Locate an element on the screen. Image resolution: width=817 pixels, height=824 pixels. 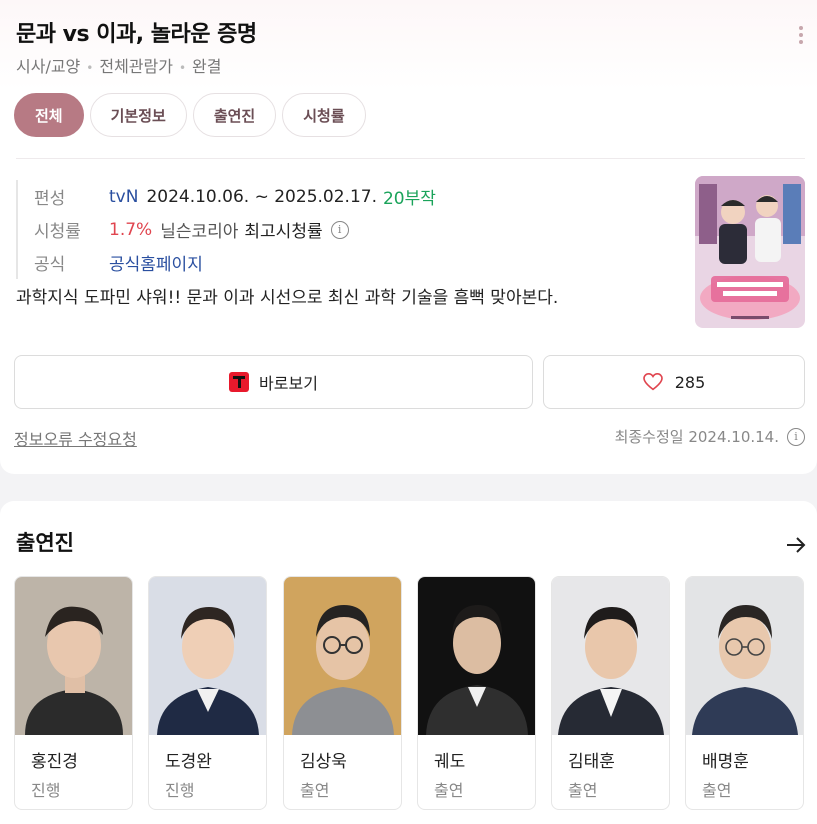
tab-basic-info: 기본정보 is located at coordinates (138, 115).